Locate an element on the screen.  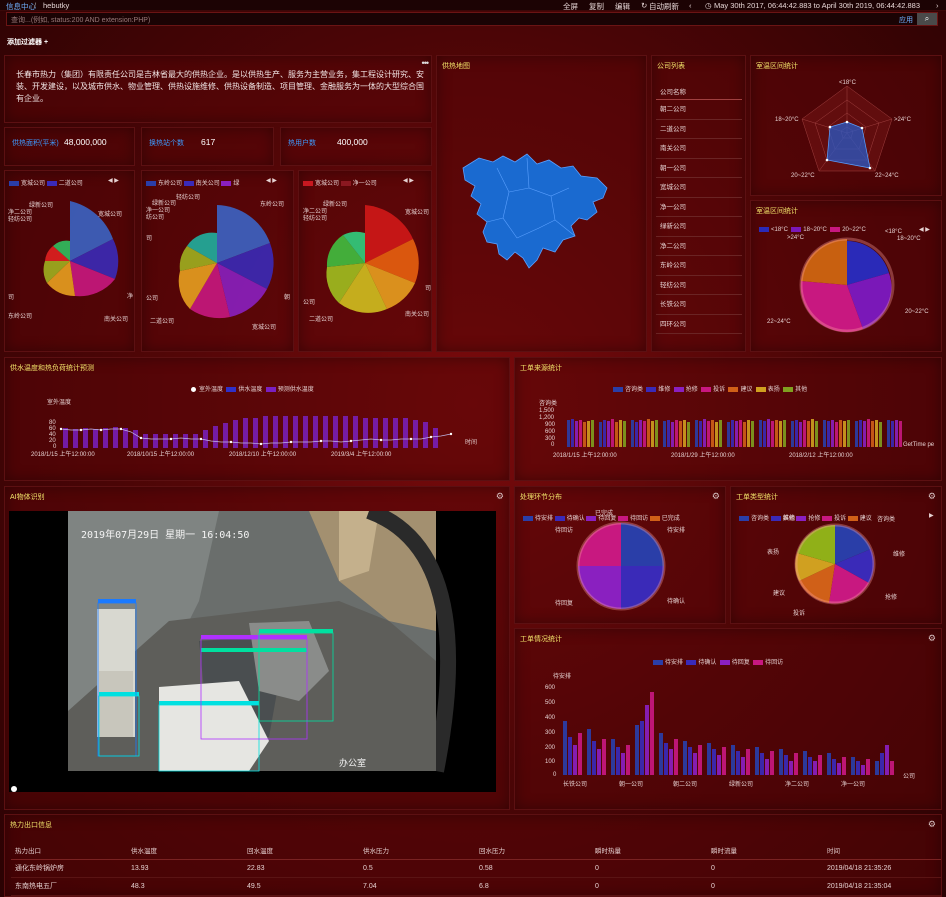
breadcrumb-current: hebutky is located at coordinates (56, 5).